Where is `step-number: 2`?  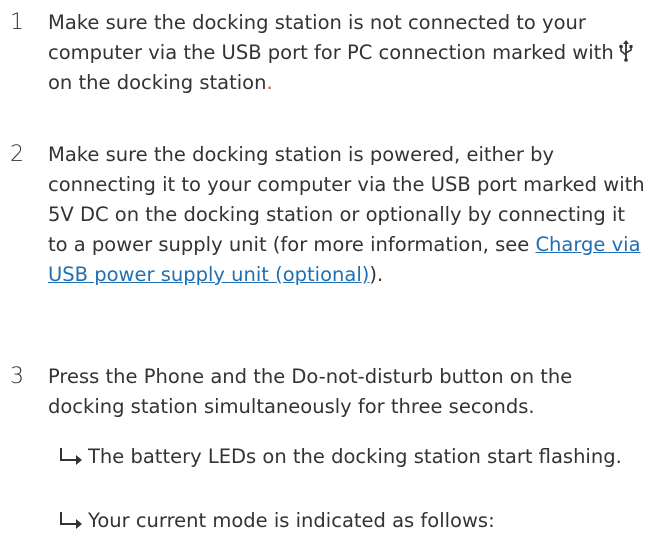 step-number: 2 is located at coordinates (17, 154).